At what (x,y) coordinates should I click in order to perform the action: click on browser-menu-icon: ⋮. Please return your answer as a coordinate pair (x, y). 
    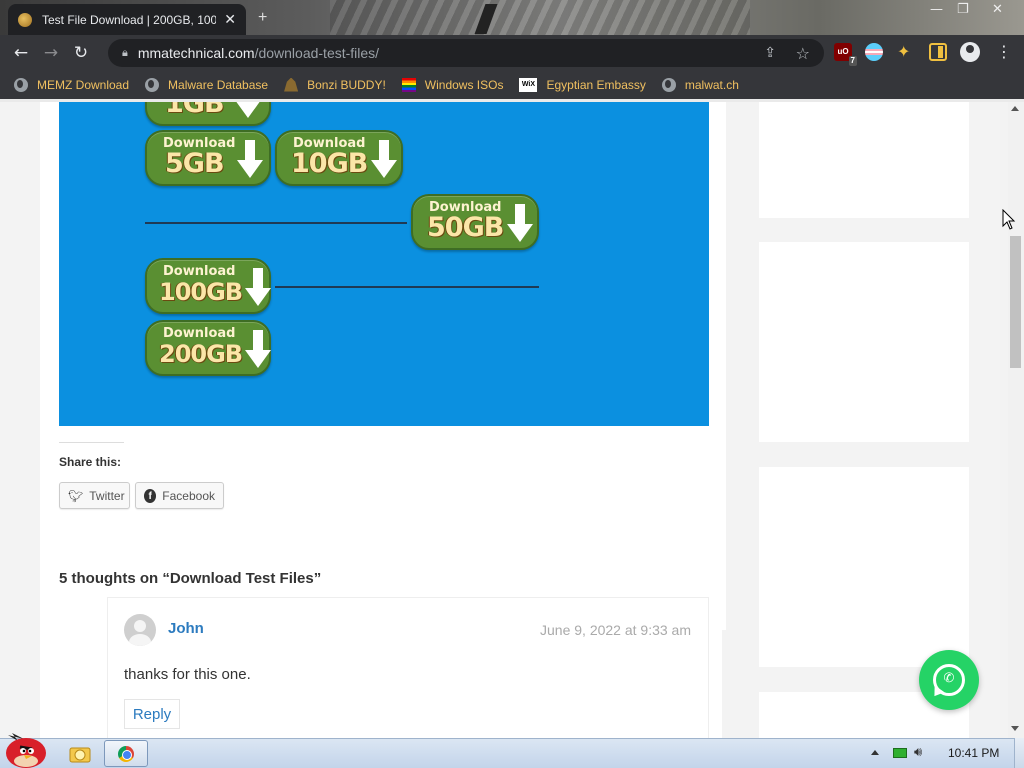
    Looking at the image, I should click on (1004, 51).